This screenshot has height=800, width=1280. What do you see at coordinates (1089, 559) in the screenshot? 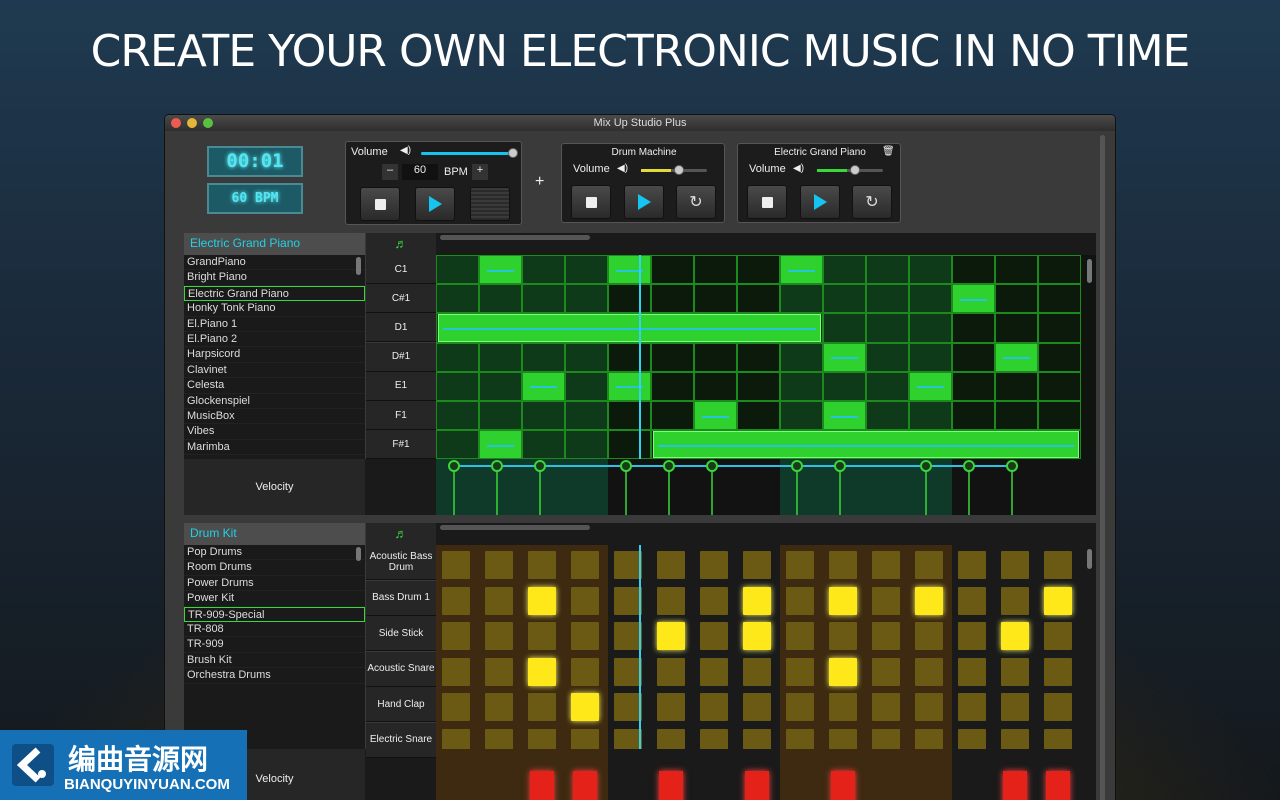
I see `drum-grid-scrollbar` at bounding box center [1089, 559].